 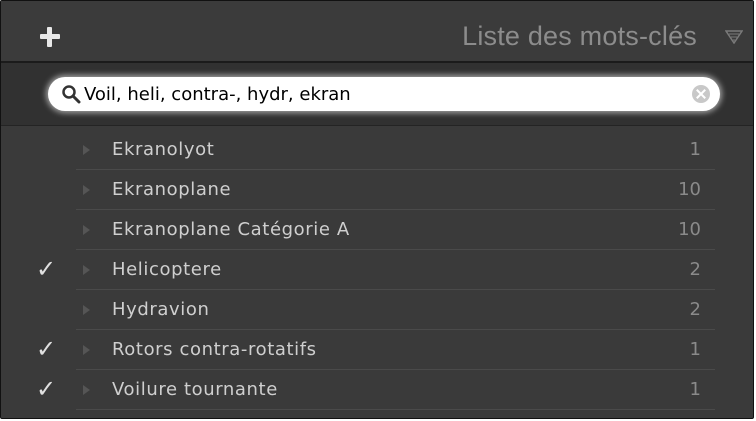 What do you see at coordinates (377, 230) in the screenshot?
I see `keyword-row: Ekranoplane Catégorie A 10` at bounding box center [377, 230].